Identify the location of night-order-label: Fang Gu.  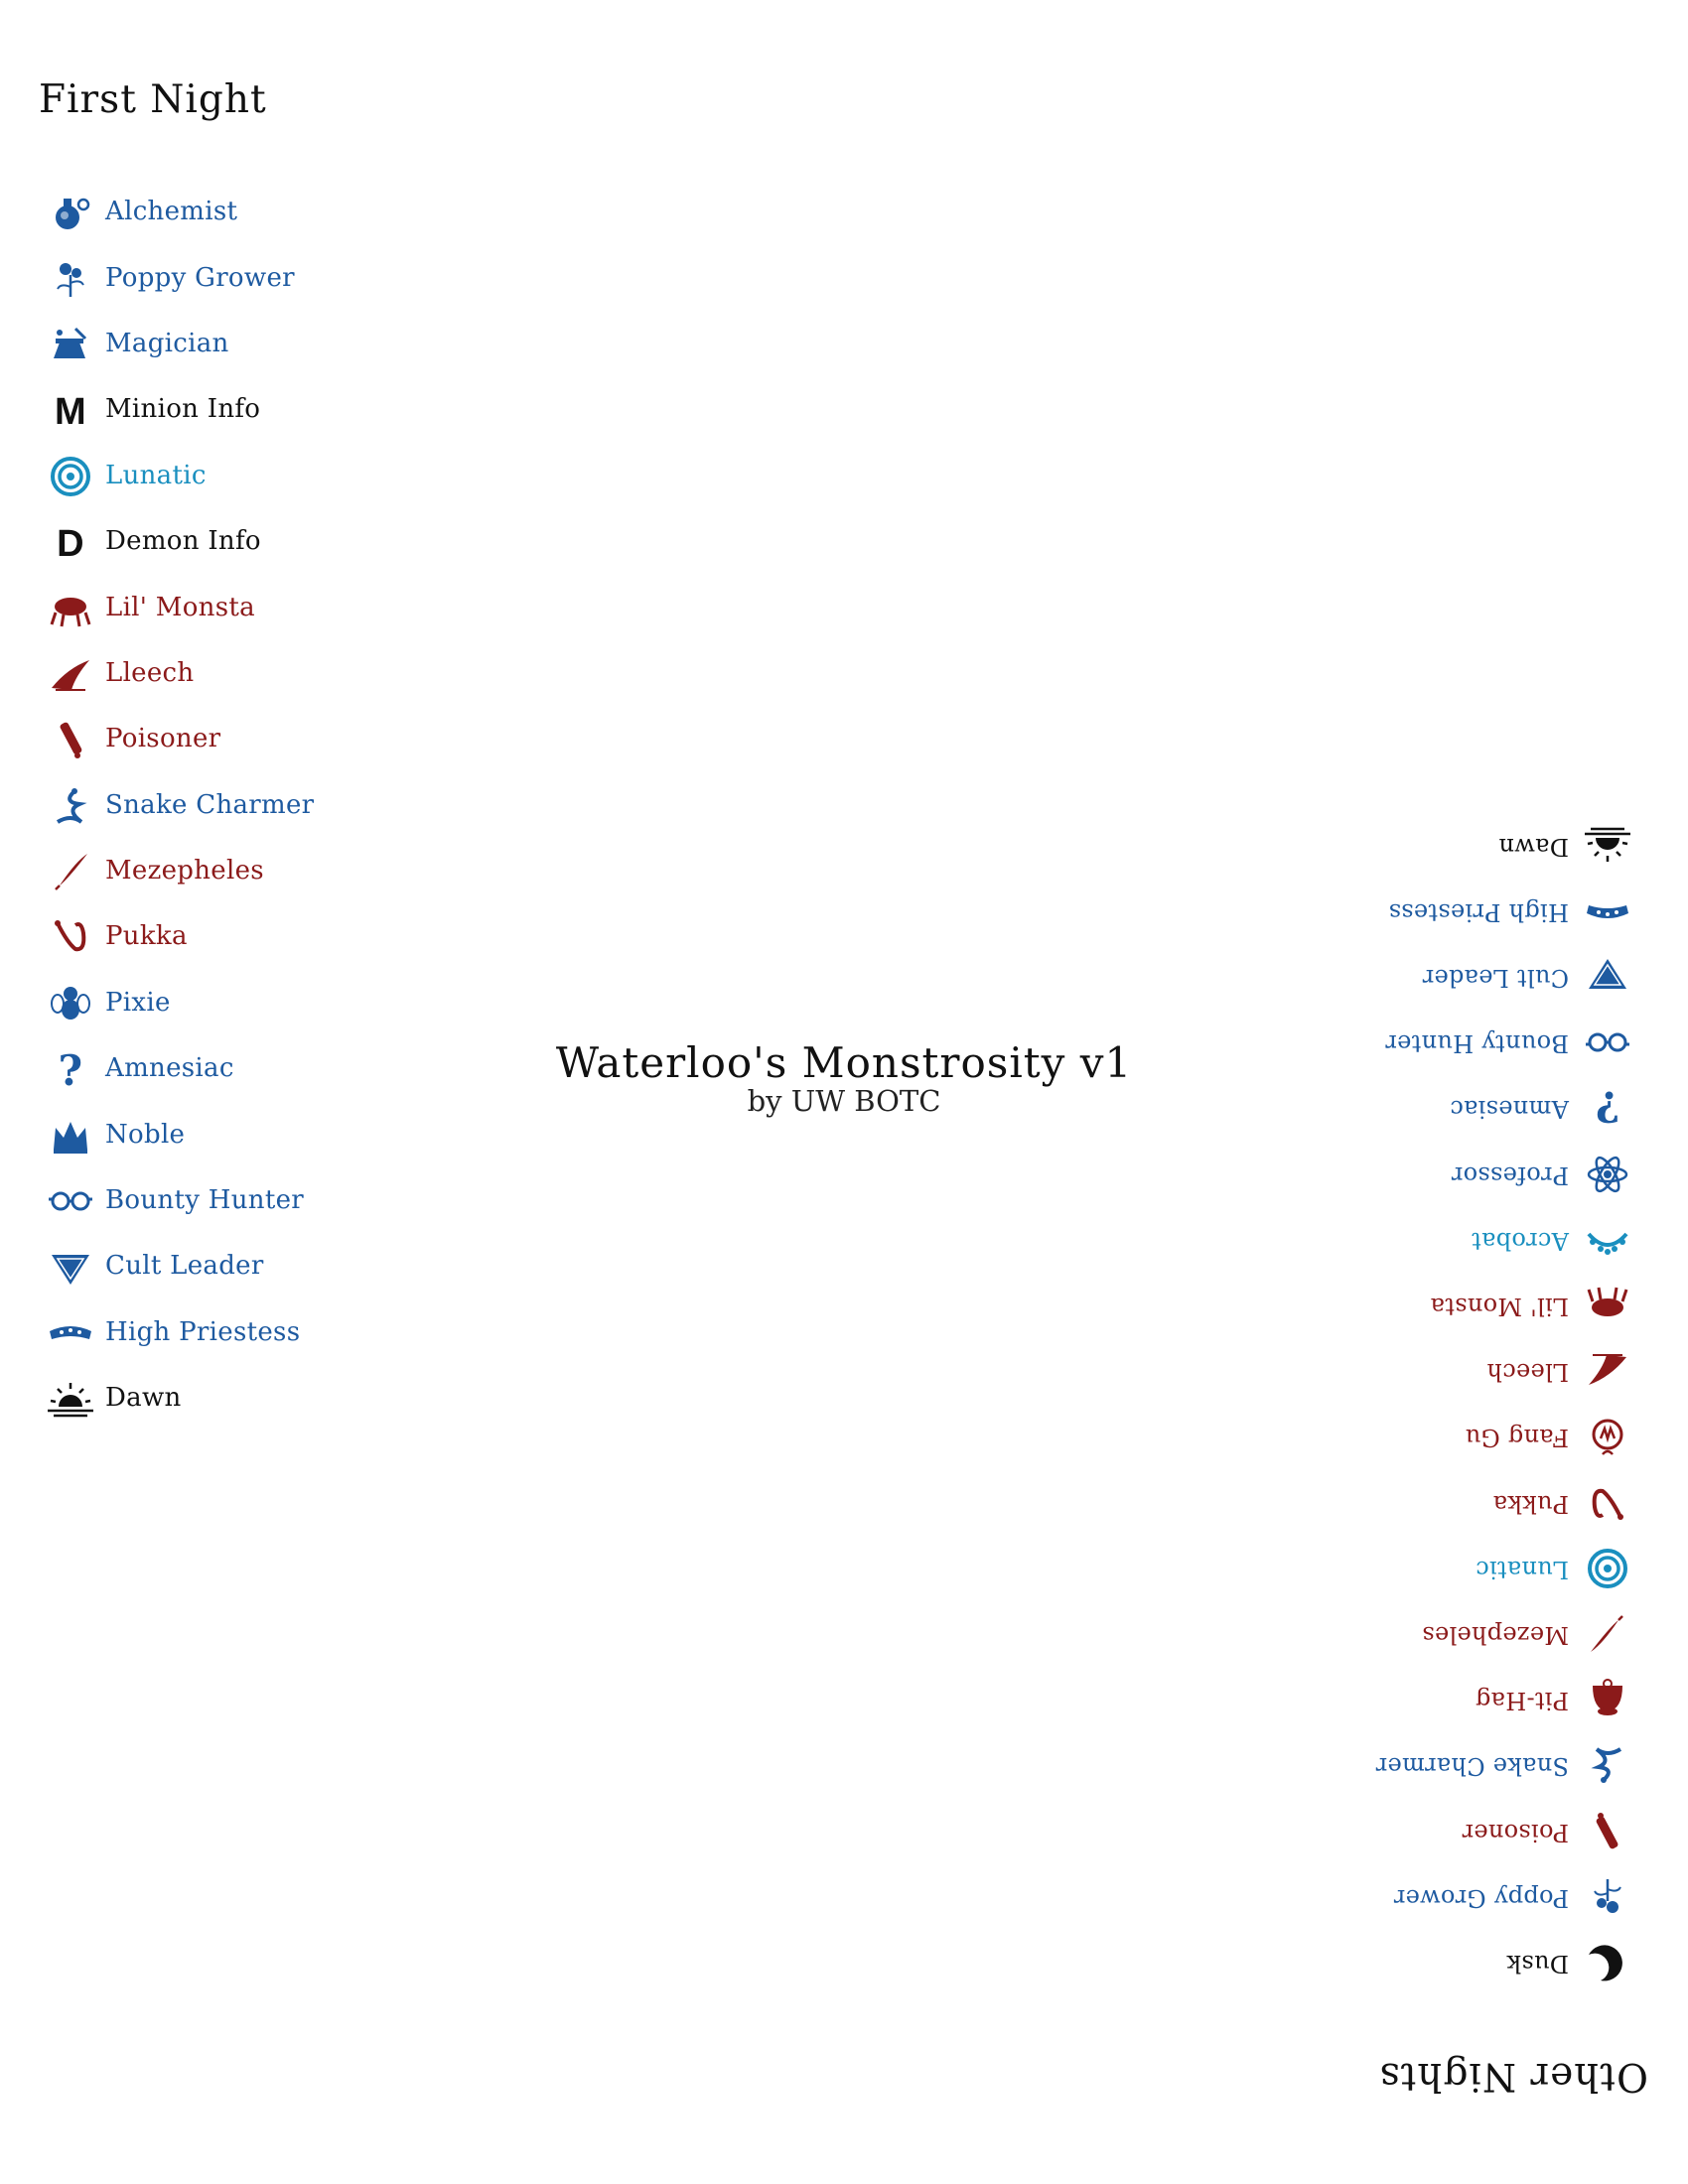
(1517, 1438).